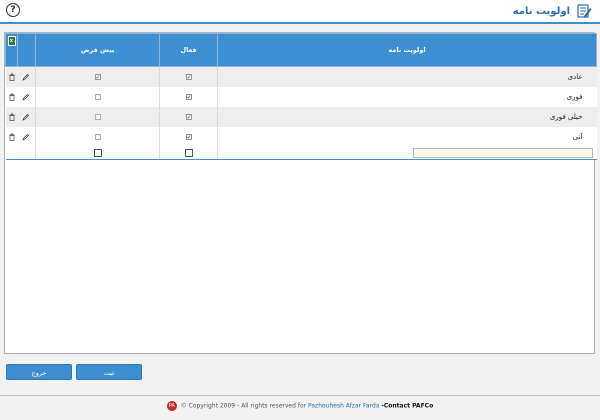 This screenshot has width=600, height=420. I want to click on new-row, so click(301, 153).